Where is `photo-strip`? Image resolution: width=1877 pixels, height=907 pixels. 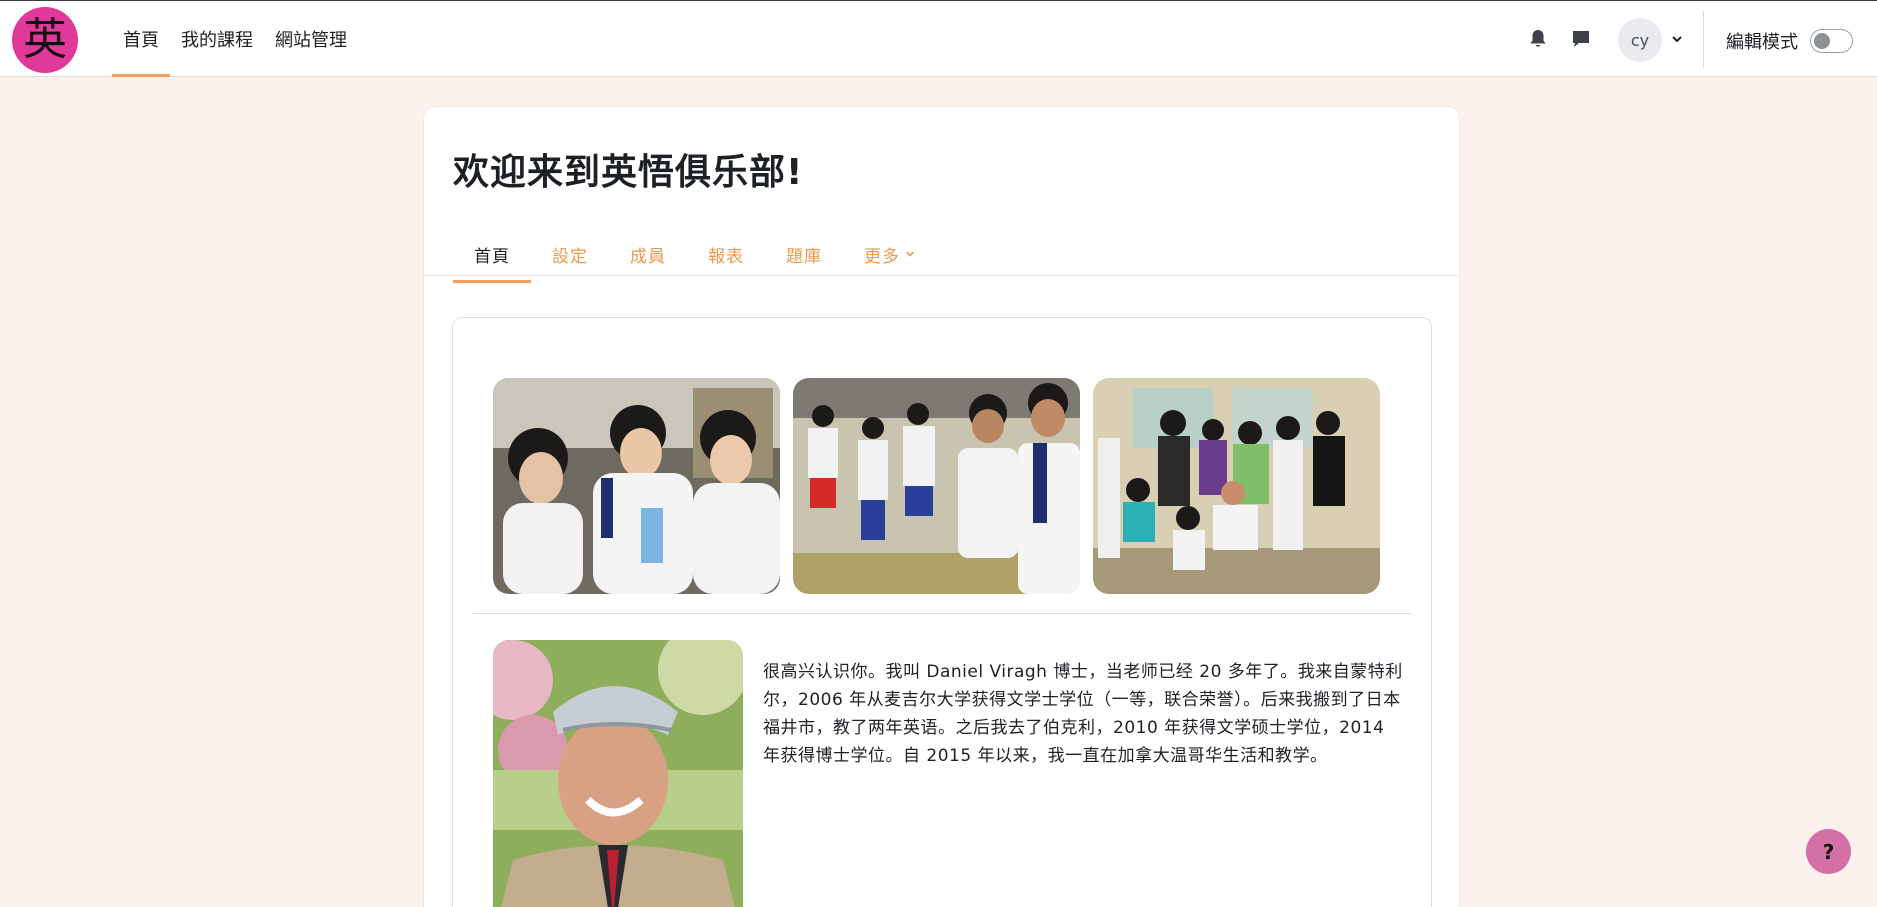
photo-strip is located at coordinates (936, 486).